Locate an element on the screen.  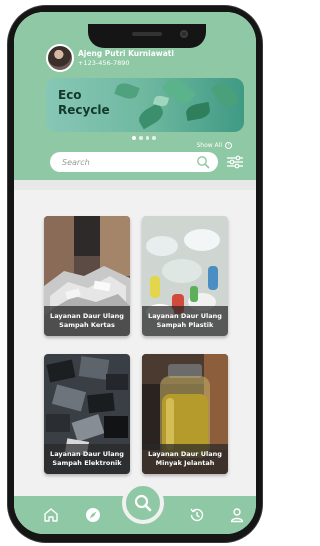
filter-icon is located at coordinates (235, 162).